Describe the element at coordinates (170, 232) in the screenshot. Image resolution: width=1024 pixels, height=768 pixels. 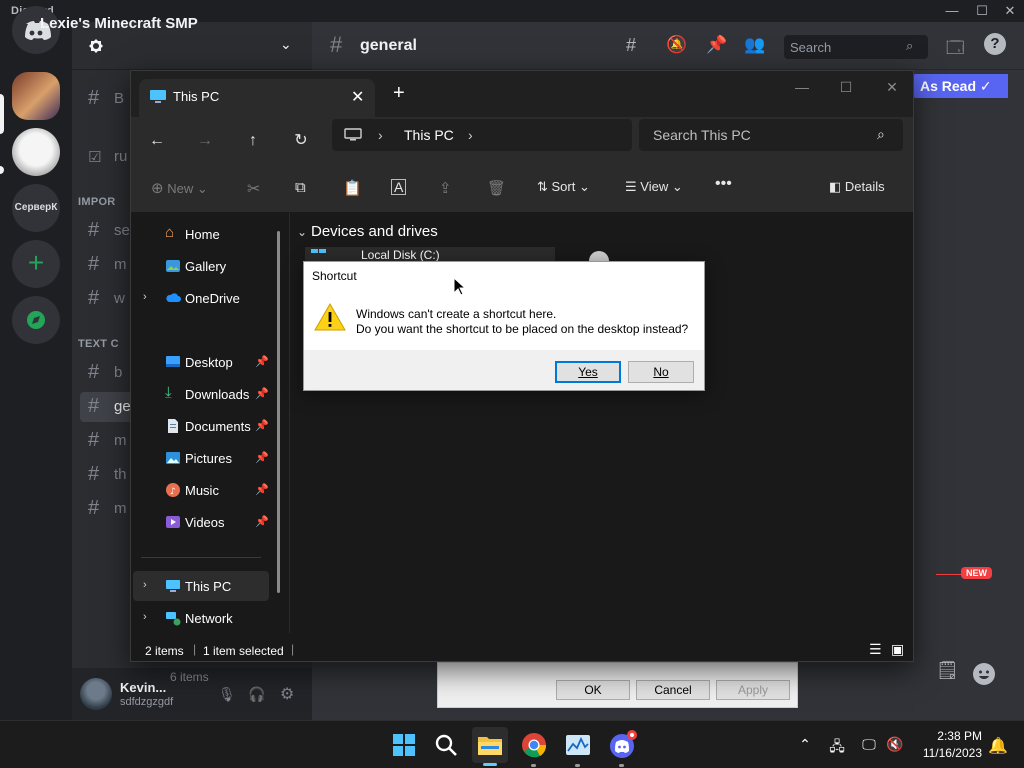
I see `home-icon: ⌂` at that location.